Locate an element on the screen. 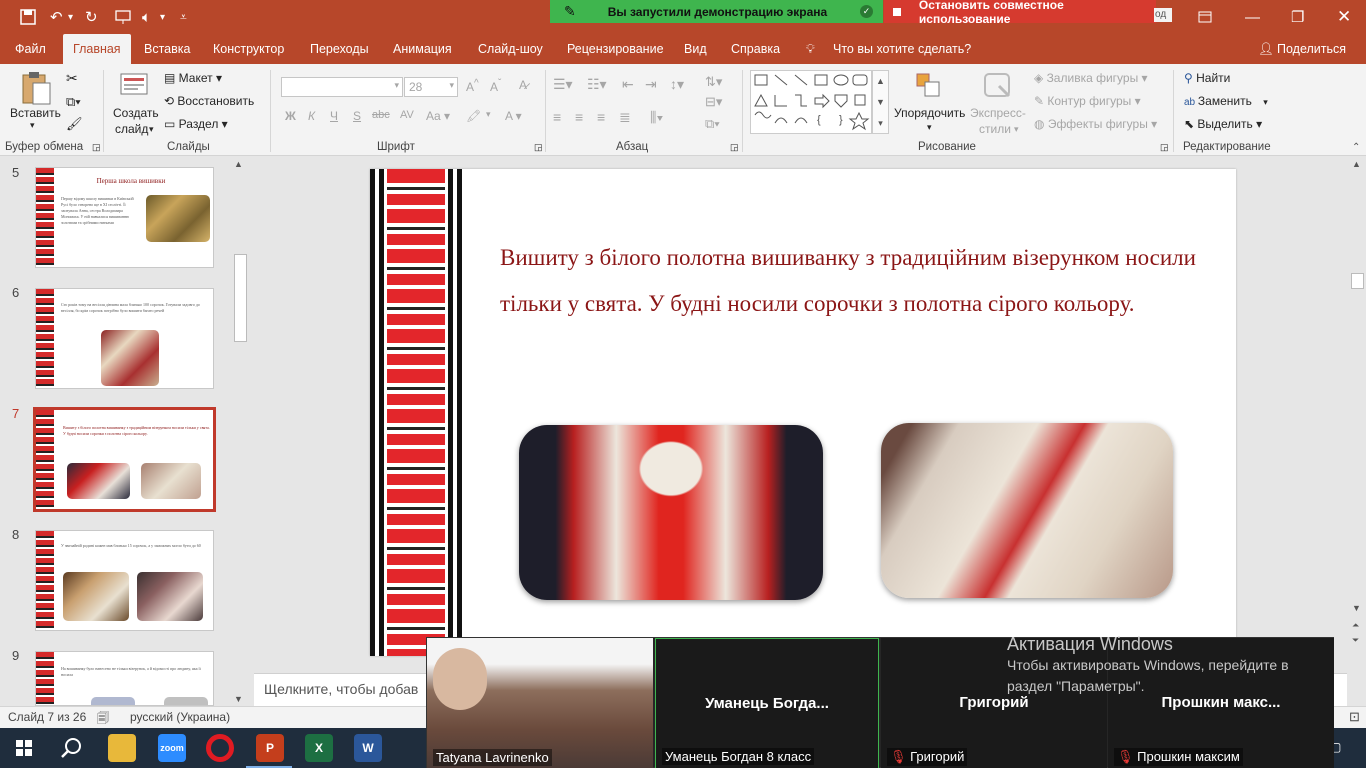 The width and height of the screenshot is (1366, 768). tab-view: Вид is located at coordinates (695, 49).